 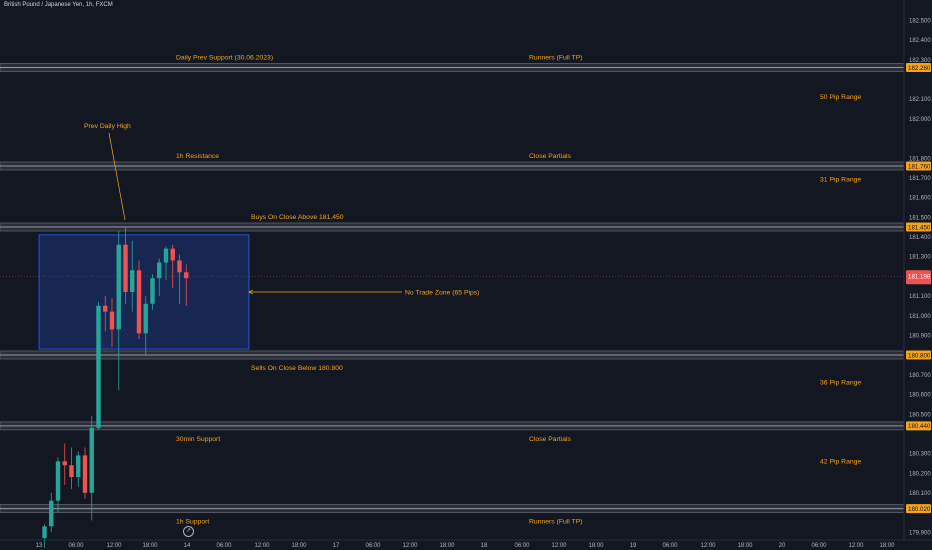 What do you see at coordinates (39, 546) in the screenshot?
I see `time-tick-label: 13` at bounding box center [39, 546].